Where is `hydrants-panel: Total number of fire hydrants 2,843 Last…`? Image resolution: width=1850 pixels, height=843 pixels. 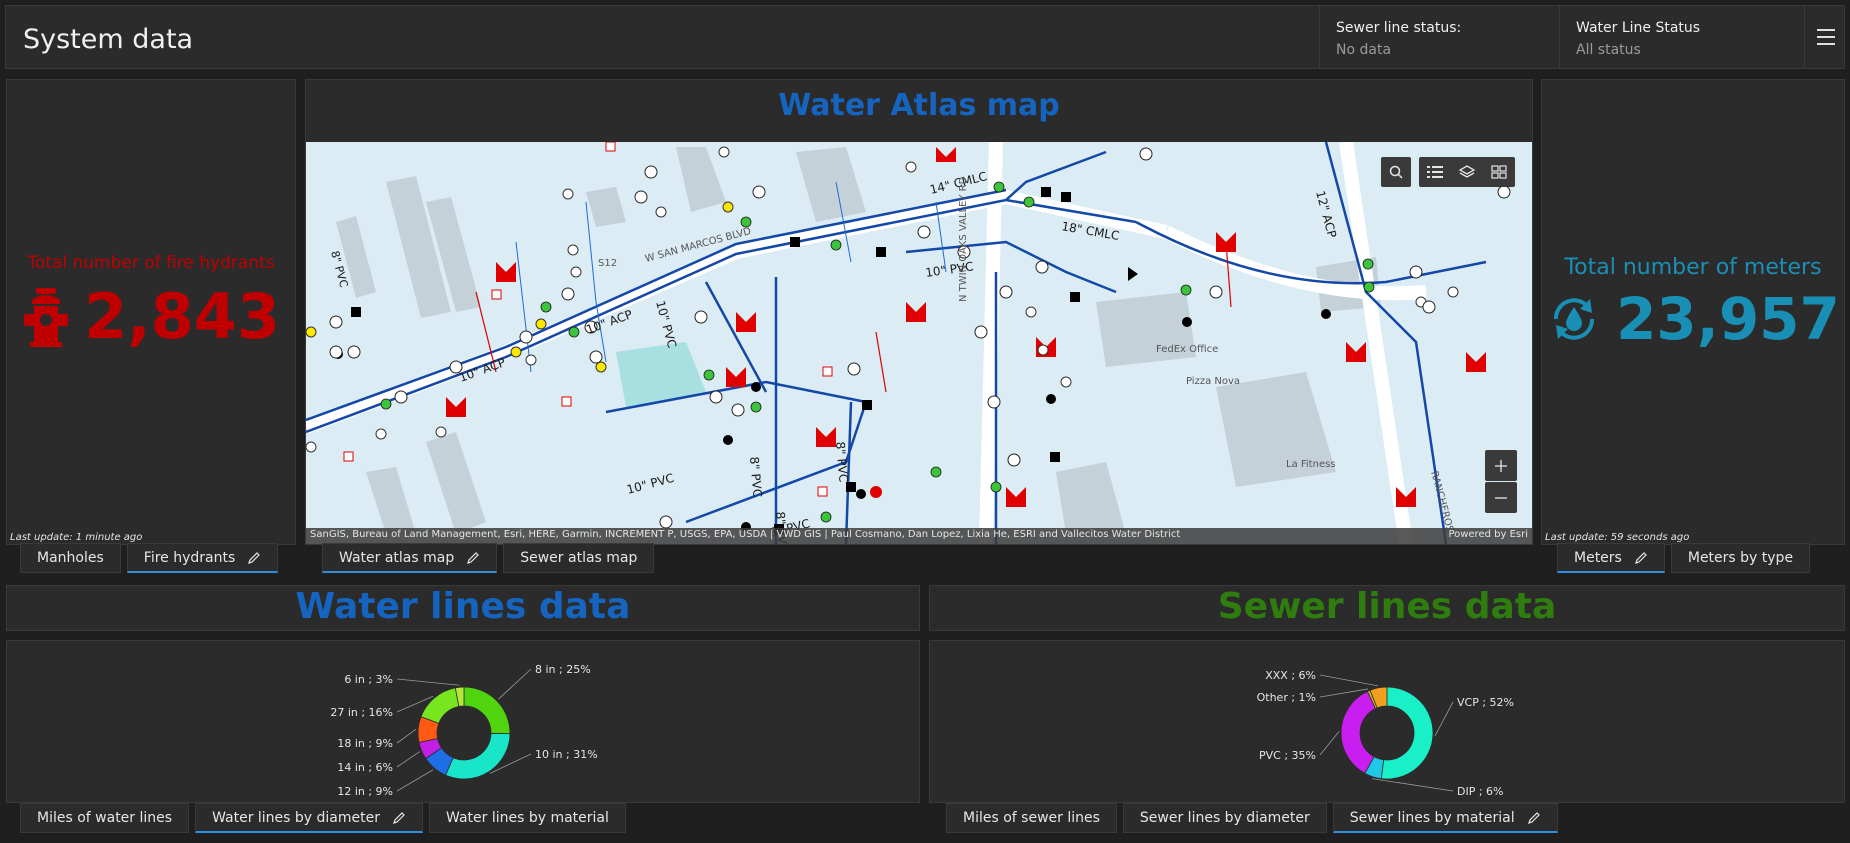
hydrants-panel: Total number of fire hydrants 2,843 Last… is located at coordinates (151, 312).